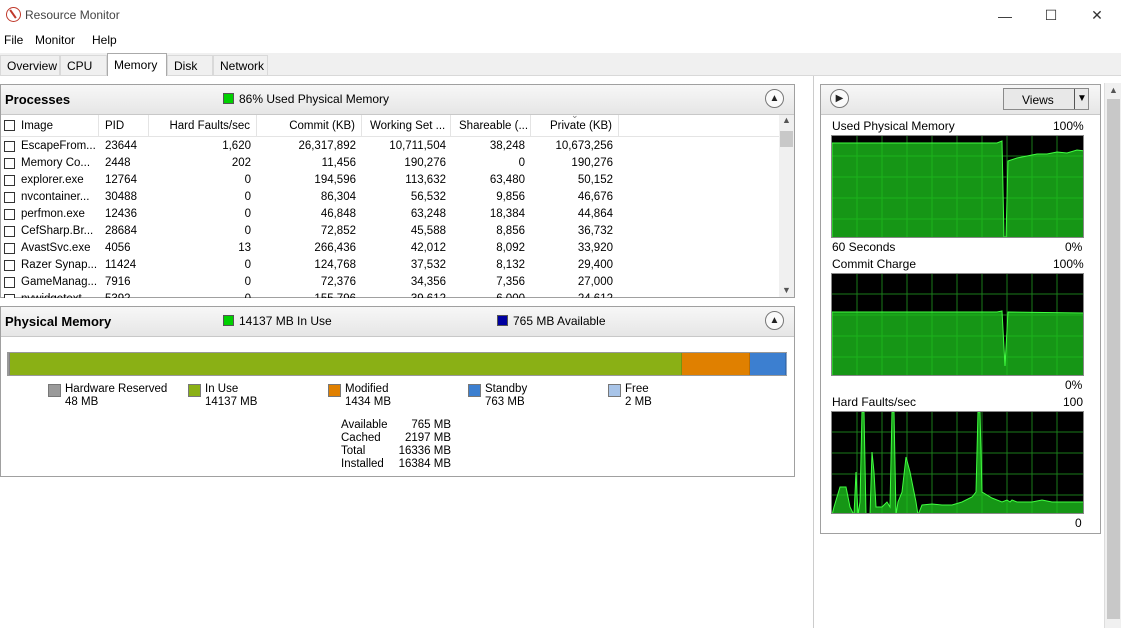 This screenshot has height=628, width=1121. I want to click on minimize-icon: —, so click(1005, 15).